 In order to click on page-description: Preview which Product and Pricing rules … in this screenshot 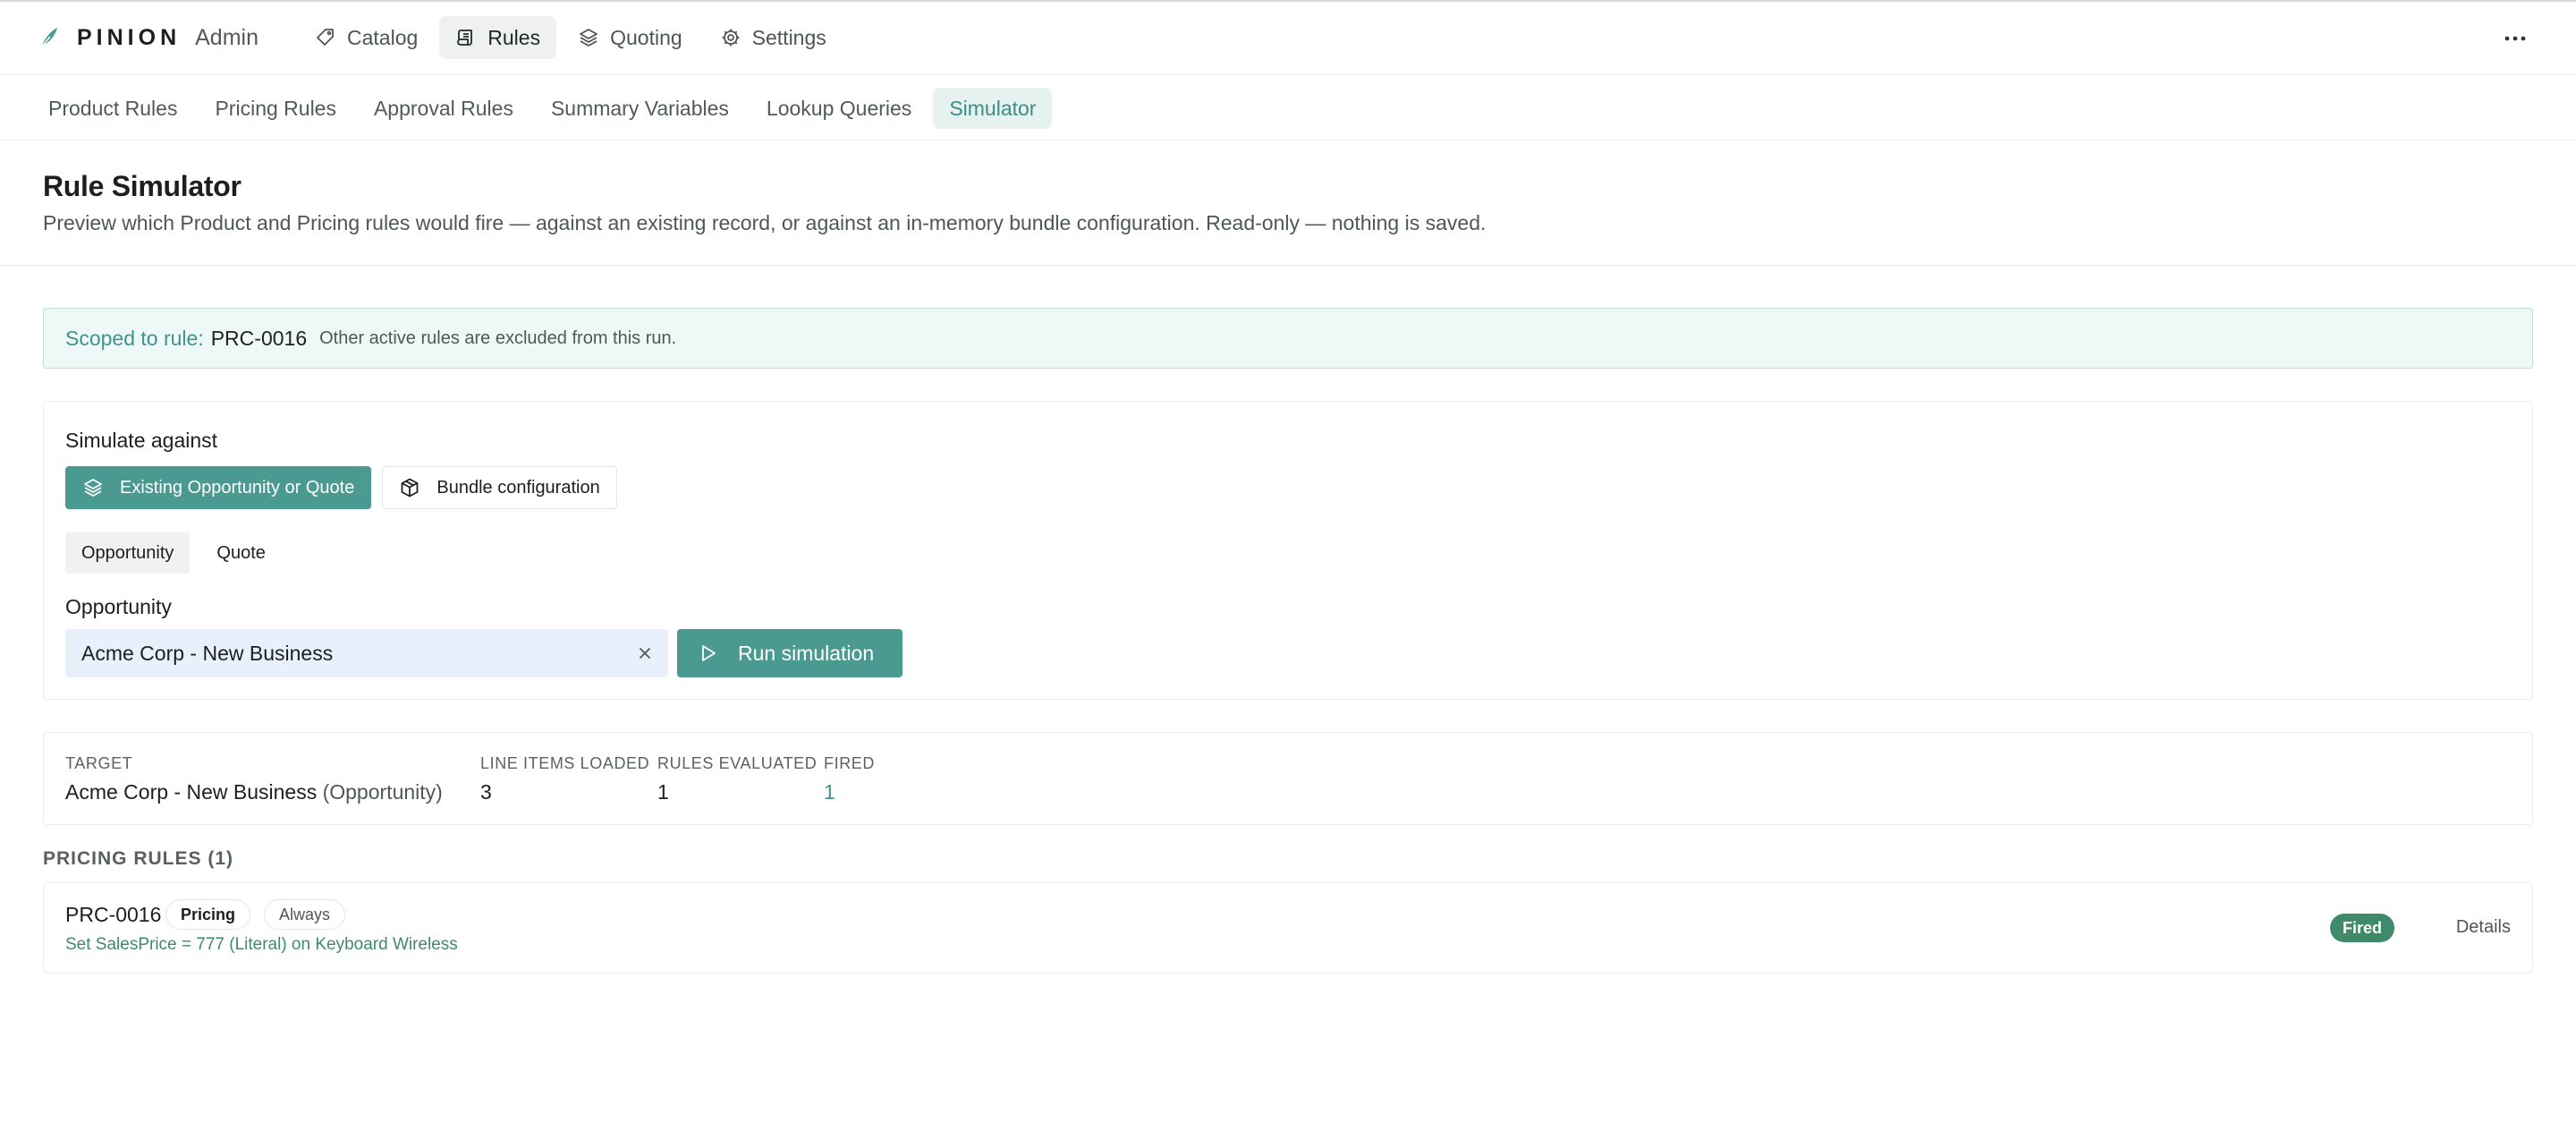, I will do `click(765, 222)`.